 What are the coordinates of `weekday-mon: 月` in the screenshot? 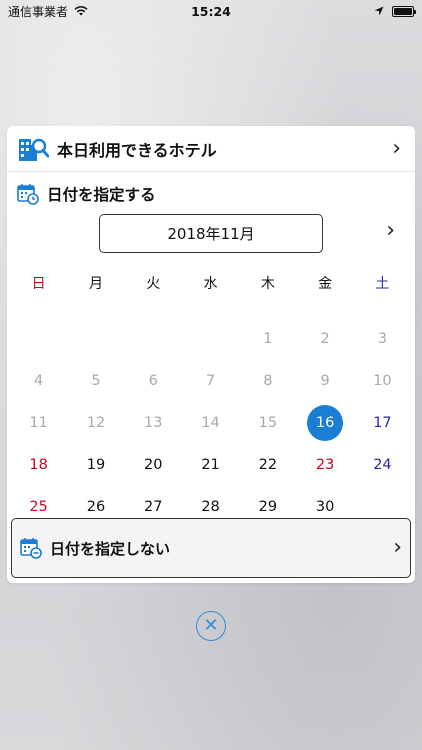 It's located at (95, 284).